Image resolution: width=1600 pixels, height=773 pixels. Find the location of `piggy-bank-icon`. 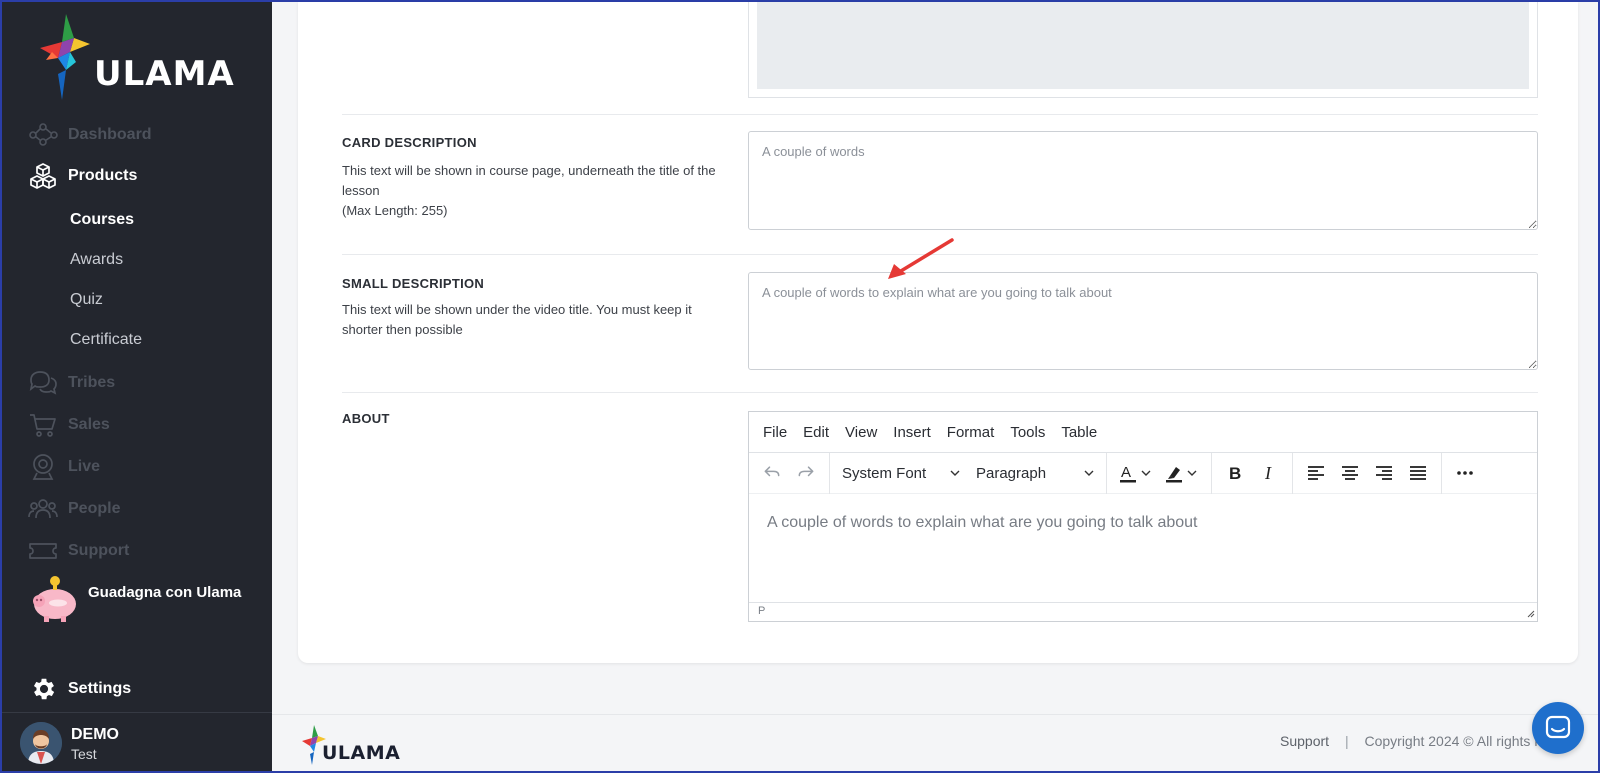

piggy-bank-icon is located at coordinates (54, 599).